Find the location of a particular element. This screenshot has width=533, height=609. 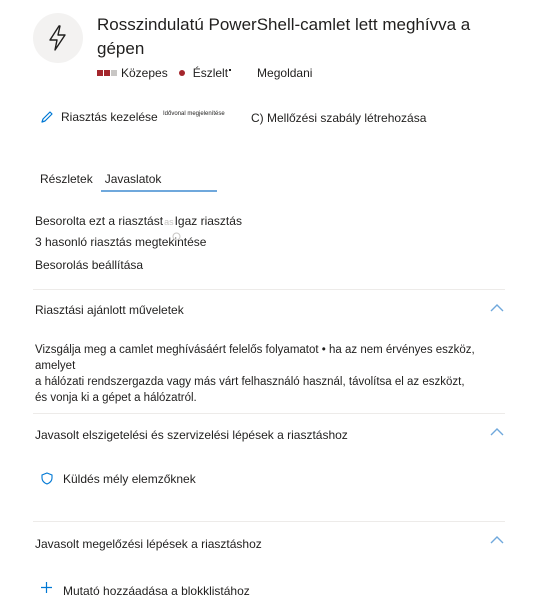

suppression-rule-button: C) Mellőzési szabály létrehozása is located at coordinates (338, 118).